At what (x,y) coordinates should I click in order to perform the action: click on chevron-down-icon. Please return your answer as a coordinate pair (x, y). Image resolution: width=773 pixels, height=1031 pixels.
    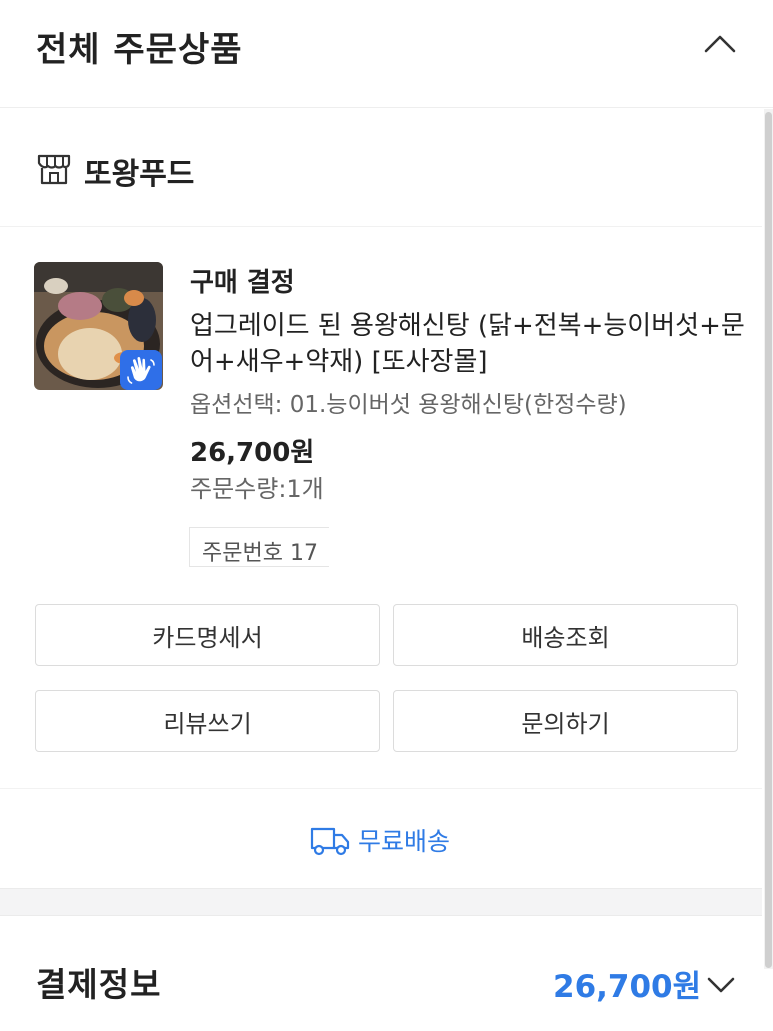
    Looking at the image, I should click on (721, 985).